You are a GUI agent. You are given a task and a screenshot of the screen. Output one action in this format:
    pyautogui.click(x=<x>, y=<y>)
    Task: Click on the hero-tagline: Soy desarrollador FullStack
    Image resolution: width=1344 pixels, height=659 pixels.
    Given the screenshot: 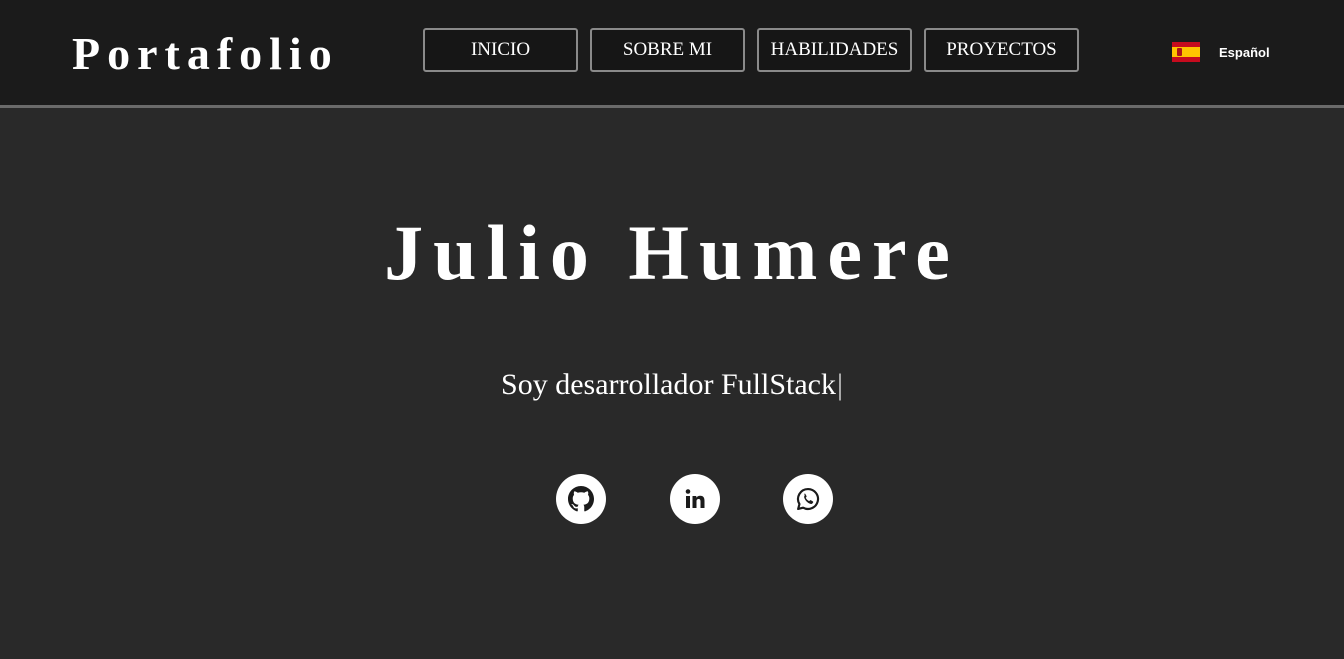 What is the action you would take?
    pyautogui.click(x=668, y=384)
    